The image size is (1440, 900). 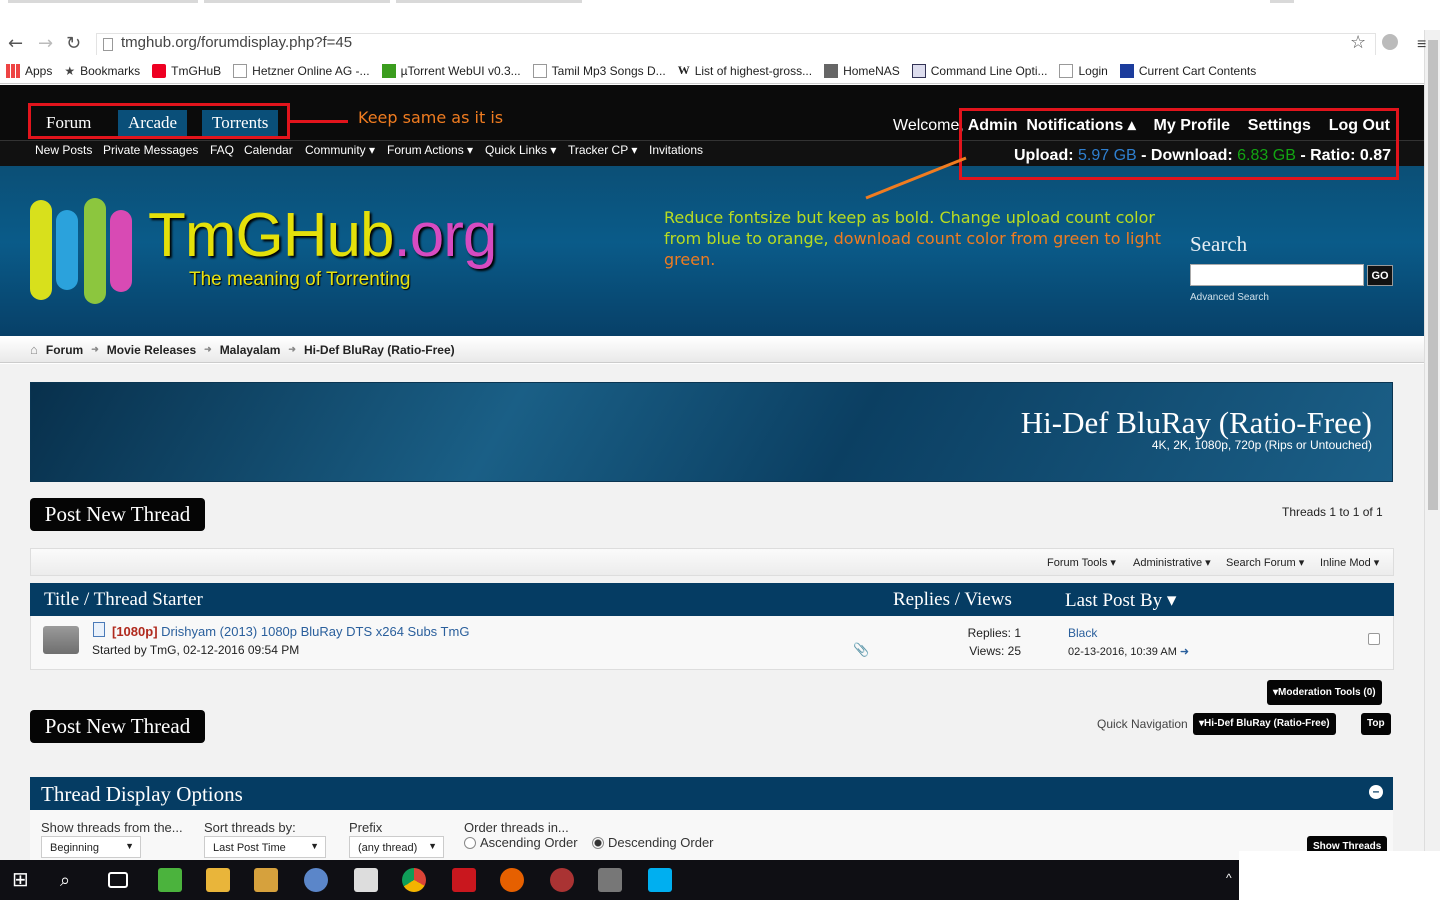 What do you see at coordinates (736, 44) in the screenshot?
I see `url-field: tmghub.org/forumdisplay.php?f=45` at bounding box center [736, 44].